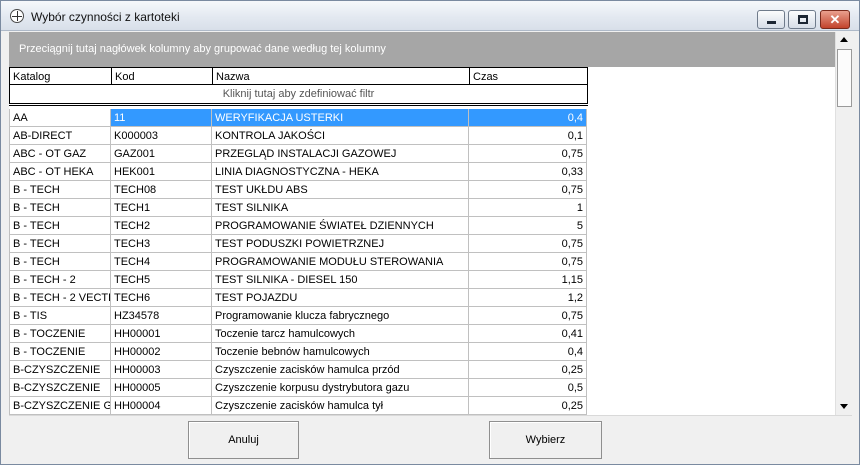 The height and width of the screenshot is (465, 860). Describe the element at coordinates (161, 226) in the screenshot. I see `cell-kod: TECH2` at that location.